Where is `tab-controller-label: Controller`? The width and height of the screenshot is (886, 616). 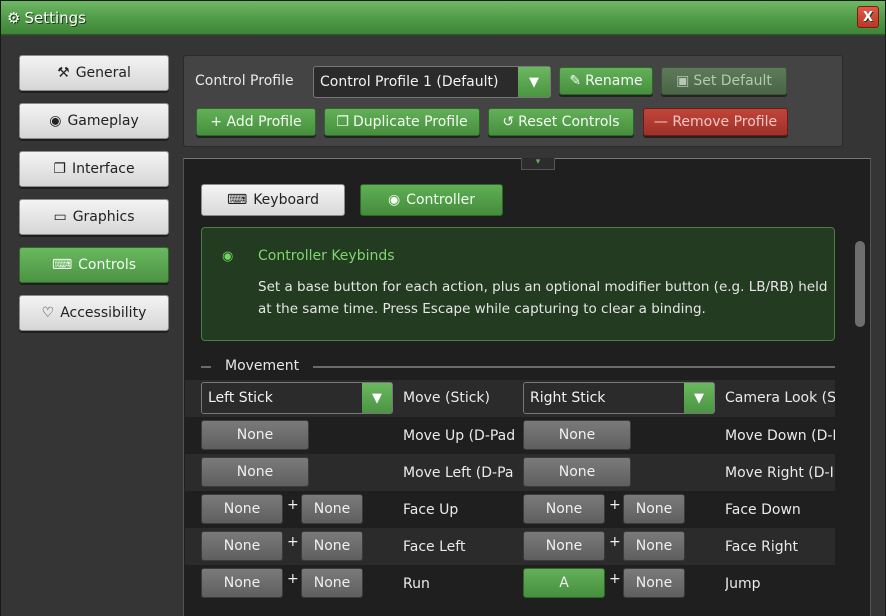 tab-controller-label: Controller is located at coordinates (441, 200).